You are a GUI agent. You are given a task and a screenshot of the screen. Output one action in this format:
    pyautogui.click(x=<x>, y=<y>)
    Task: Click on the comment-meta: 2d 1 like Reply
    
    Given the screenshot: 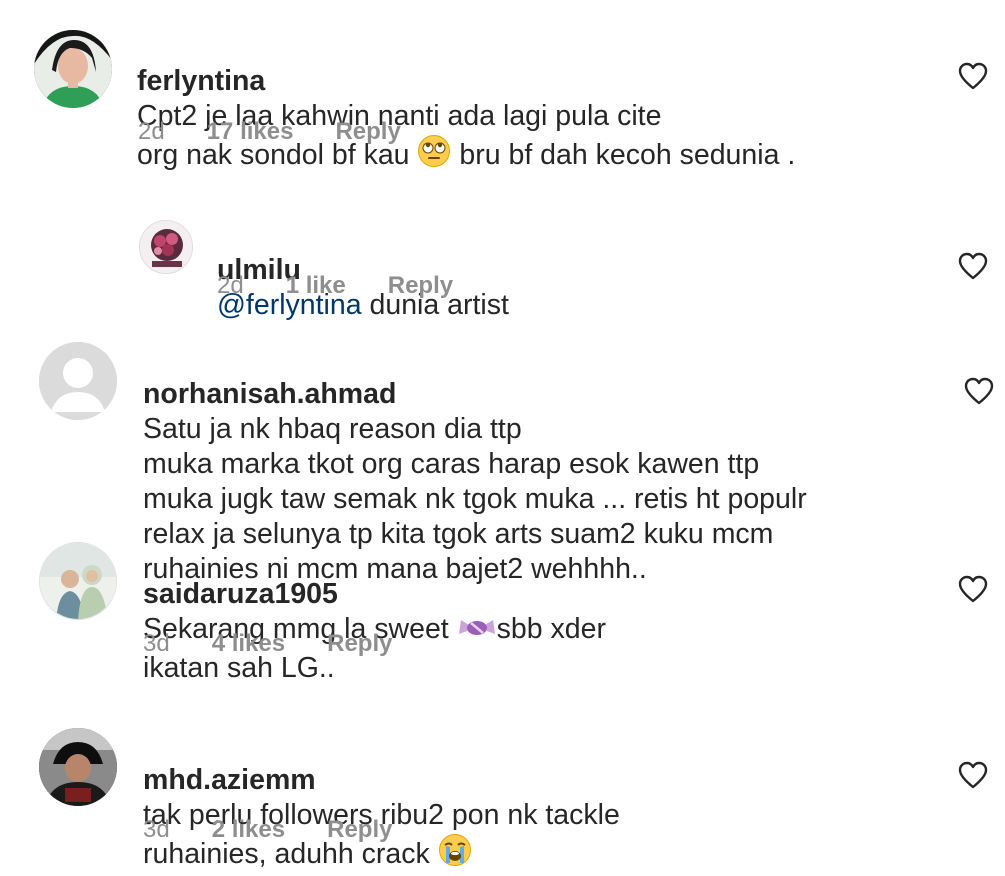 What is the action you would take?
    pyautogui.click(x=356, y=286)
    